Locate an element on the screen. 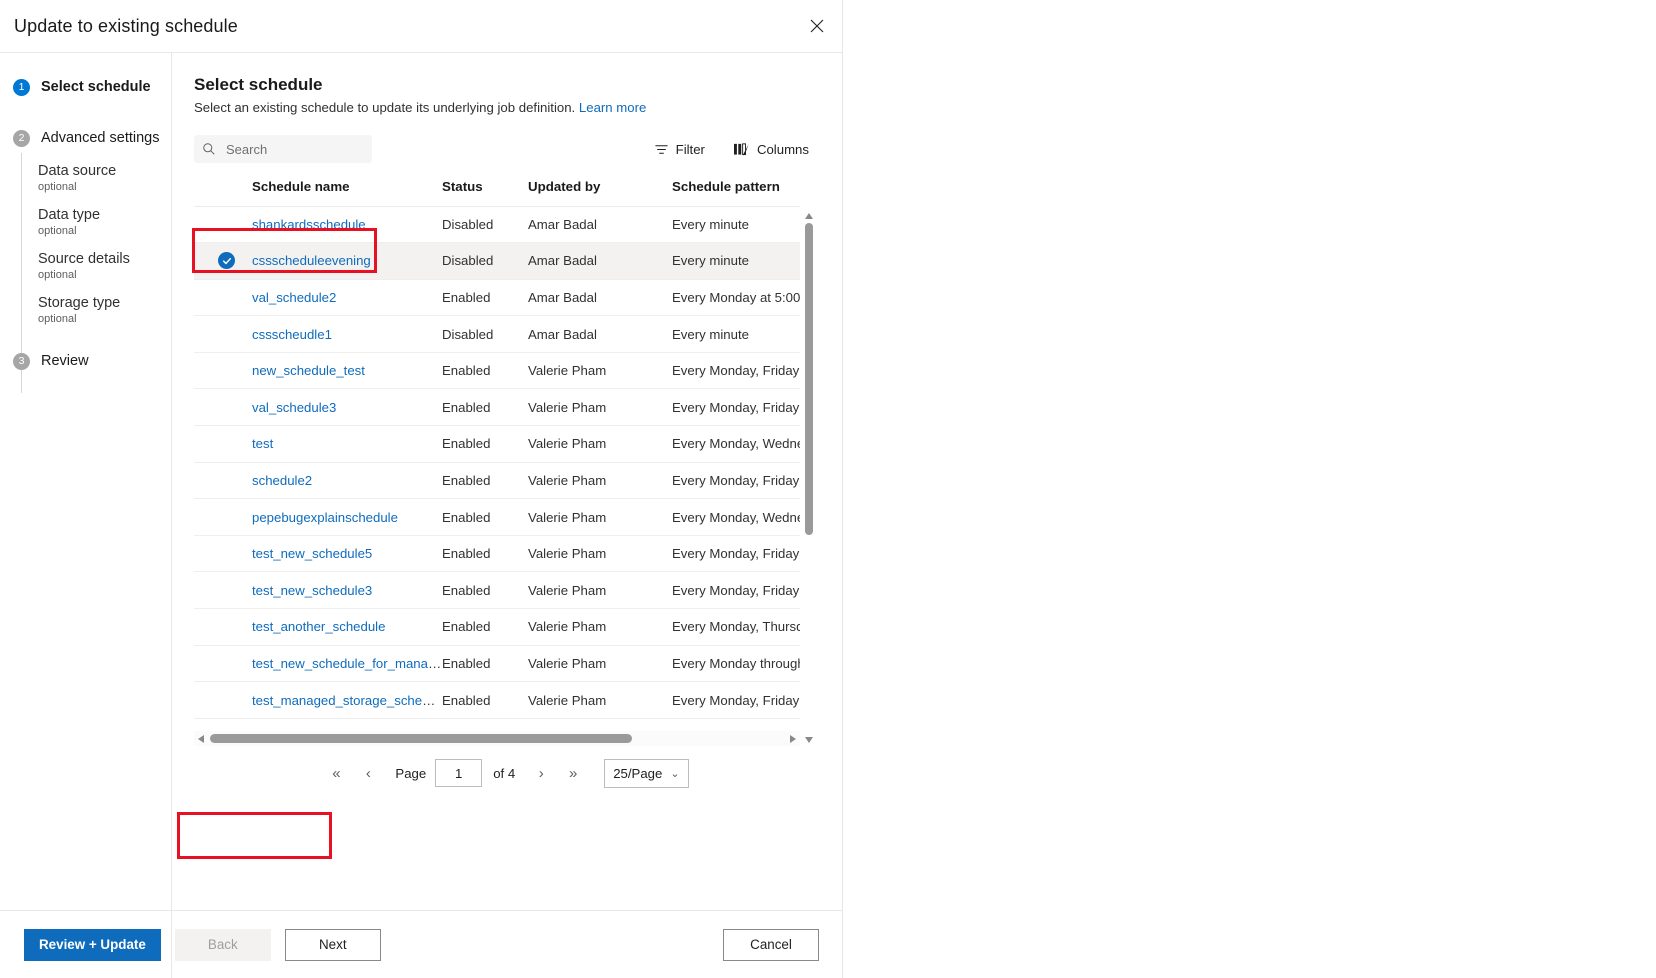 The height and width of the screenshot is (978, 1656). sidebar-subitem-label: Storage type is located at coordinates (79, 303).